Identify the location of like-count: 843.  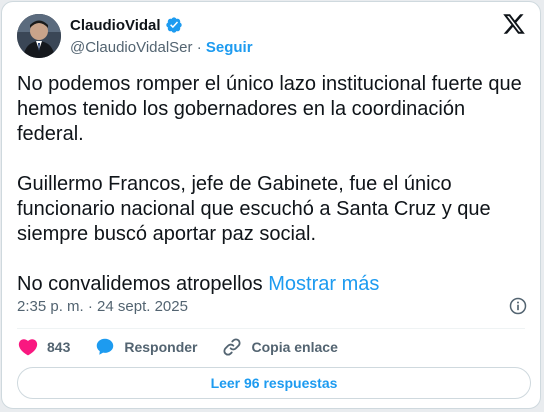
(59, 347).